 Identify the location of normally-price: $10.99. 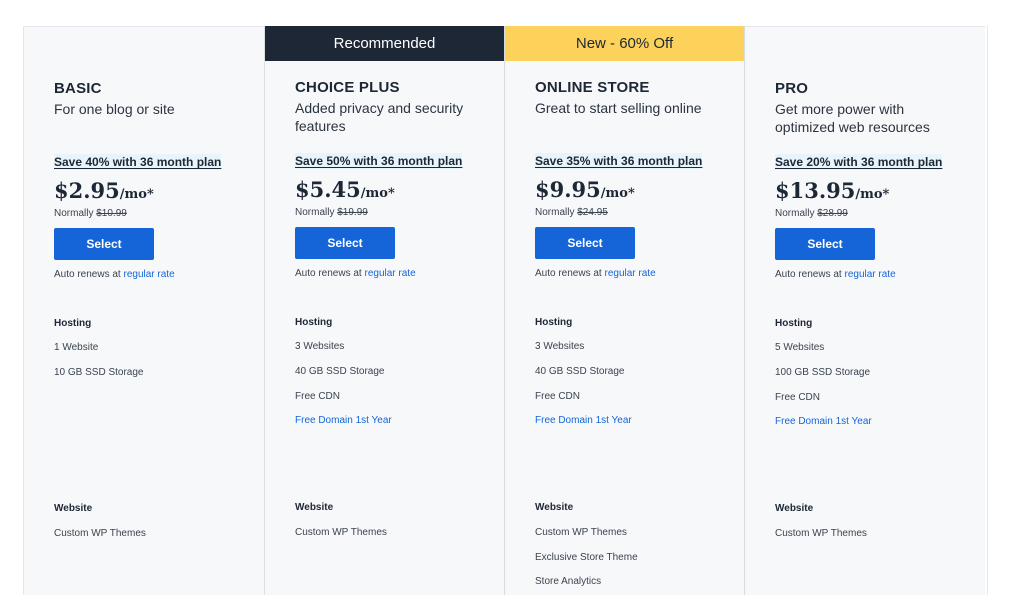
(111, 213).